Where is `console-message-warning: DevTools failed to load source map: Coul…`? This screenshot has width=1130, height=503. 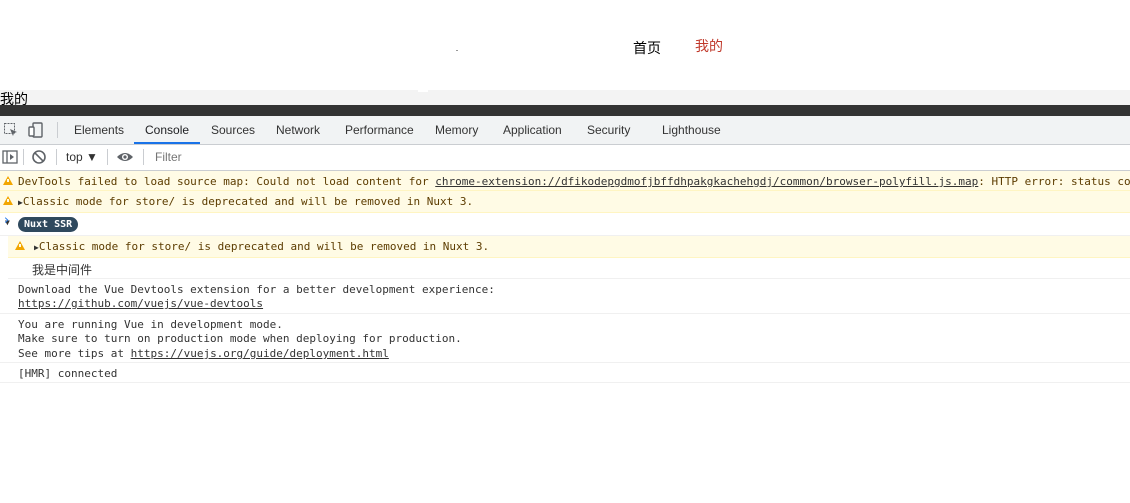
console-message-warning: DevTools failed to load source map: Coul… is located at coordinates (565, 181).